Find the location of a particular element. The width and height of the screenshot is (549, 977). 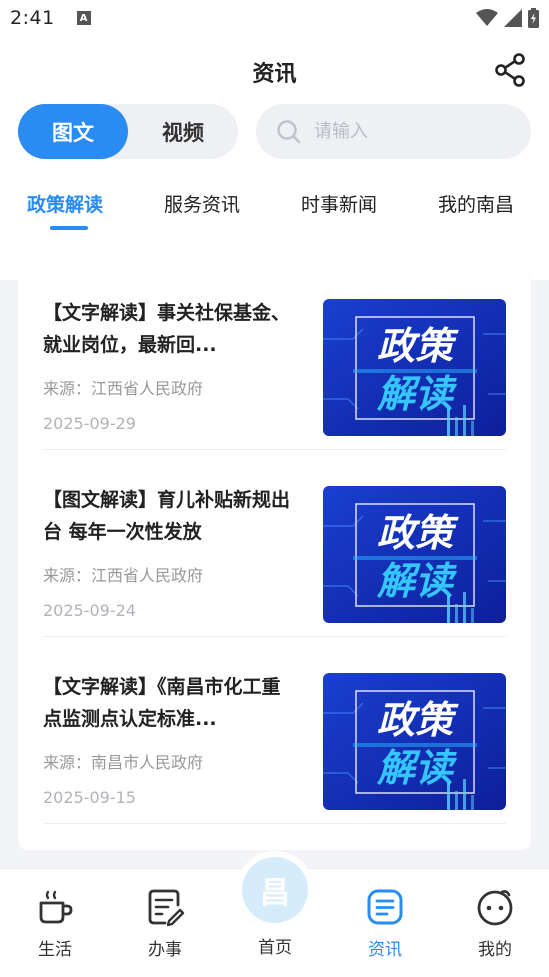

wifi-icon is located at coordinates (487, 17).